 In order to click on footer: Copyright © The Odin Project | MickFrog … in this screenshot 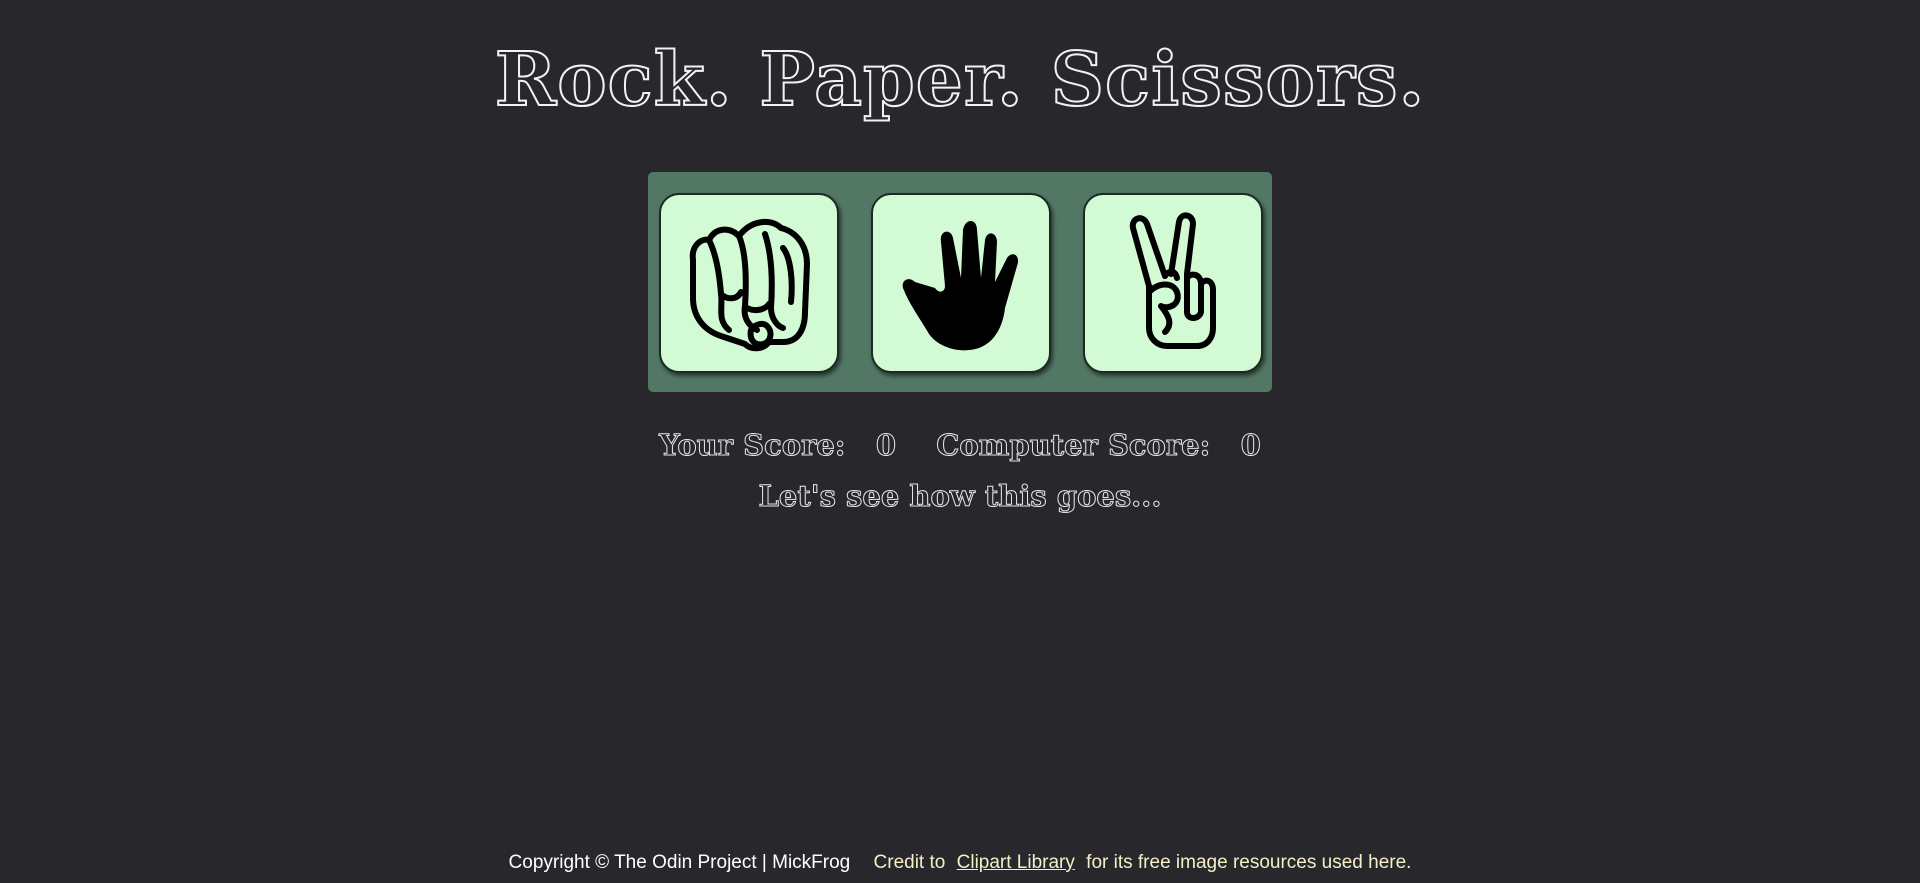, I will do `click(960, 863)`.